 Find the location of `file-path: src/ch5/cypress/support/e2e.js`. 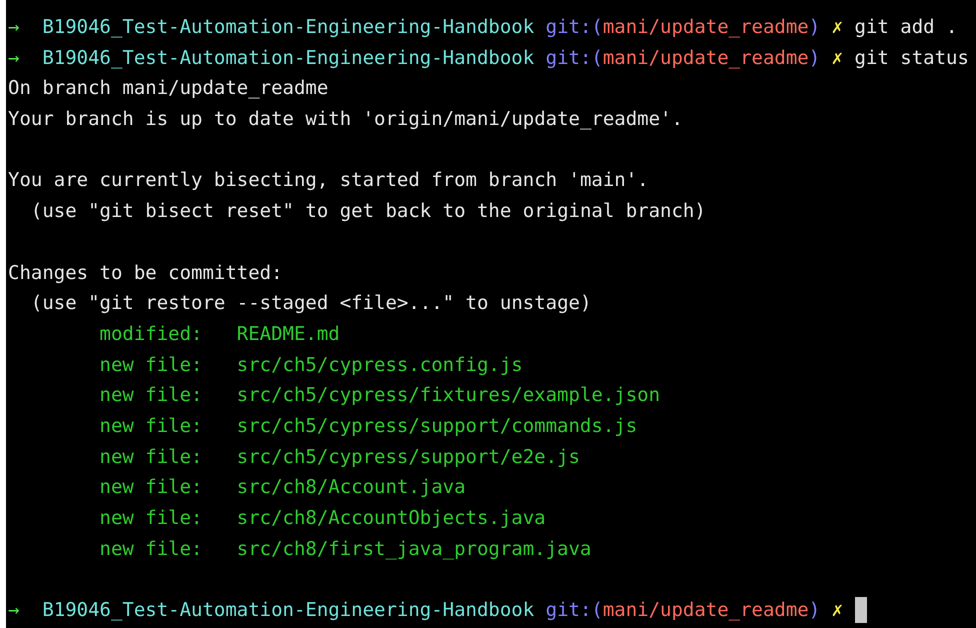

file-path: src/ch5/cypress/support/e2e.js is located at coordinates (408, 457).